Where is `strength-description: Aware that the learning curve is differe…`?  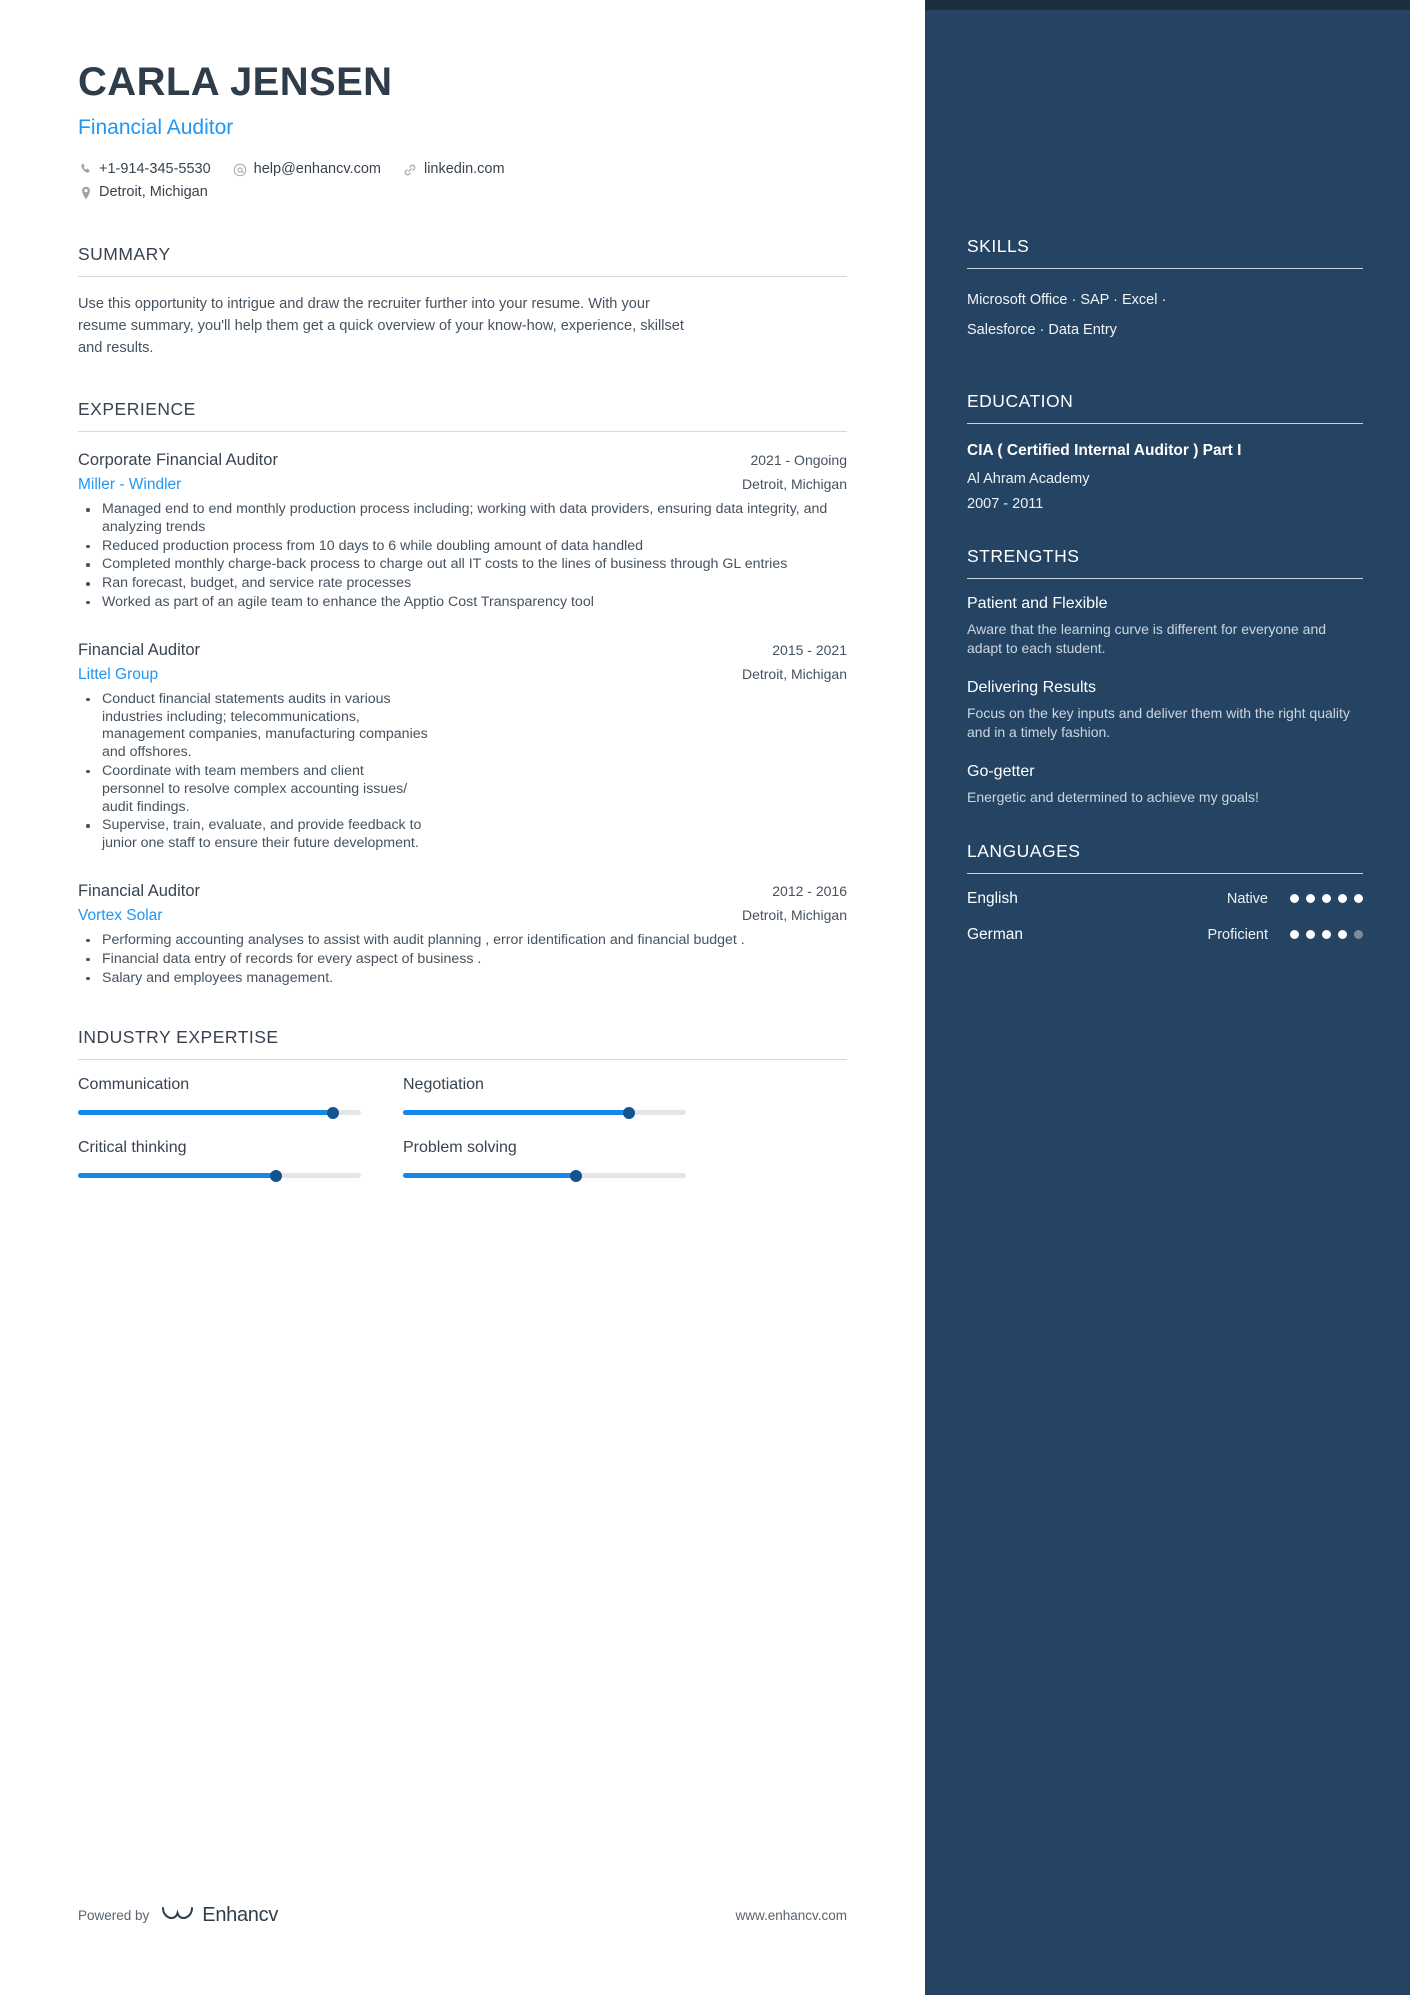 strength-description: Aware that the learning curve is differe… is located at coordinates (1147, 638).